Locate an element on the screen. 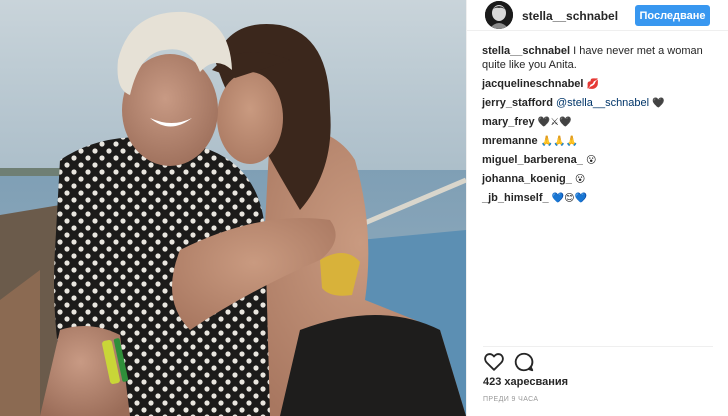  comment-item: jacquelineschnabel 💋 is located at coordinates (599, 86).